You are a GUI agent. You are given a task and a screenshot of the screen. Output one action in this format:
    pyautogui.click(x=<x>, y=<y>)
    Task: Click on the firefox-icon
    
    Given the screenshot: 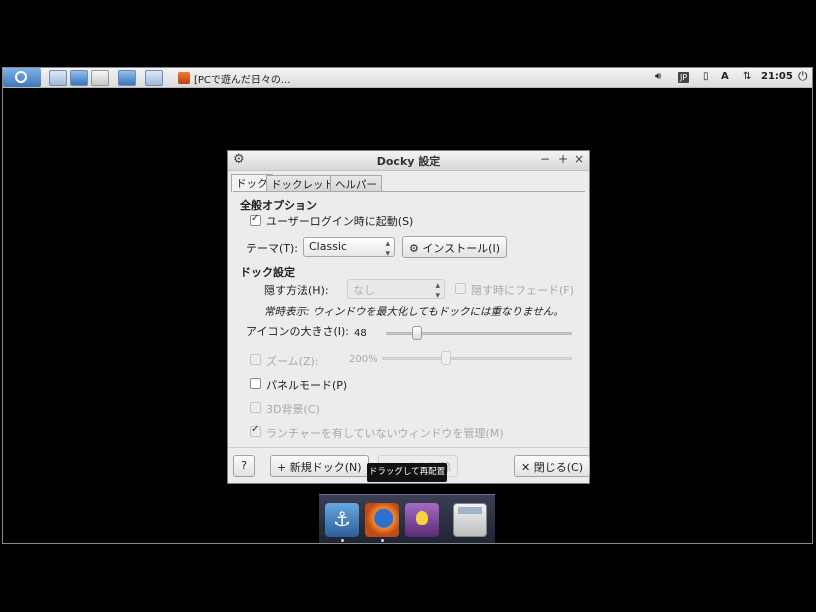 What is the action you would take?
    pyautogui.click(x=382, y=520)
    